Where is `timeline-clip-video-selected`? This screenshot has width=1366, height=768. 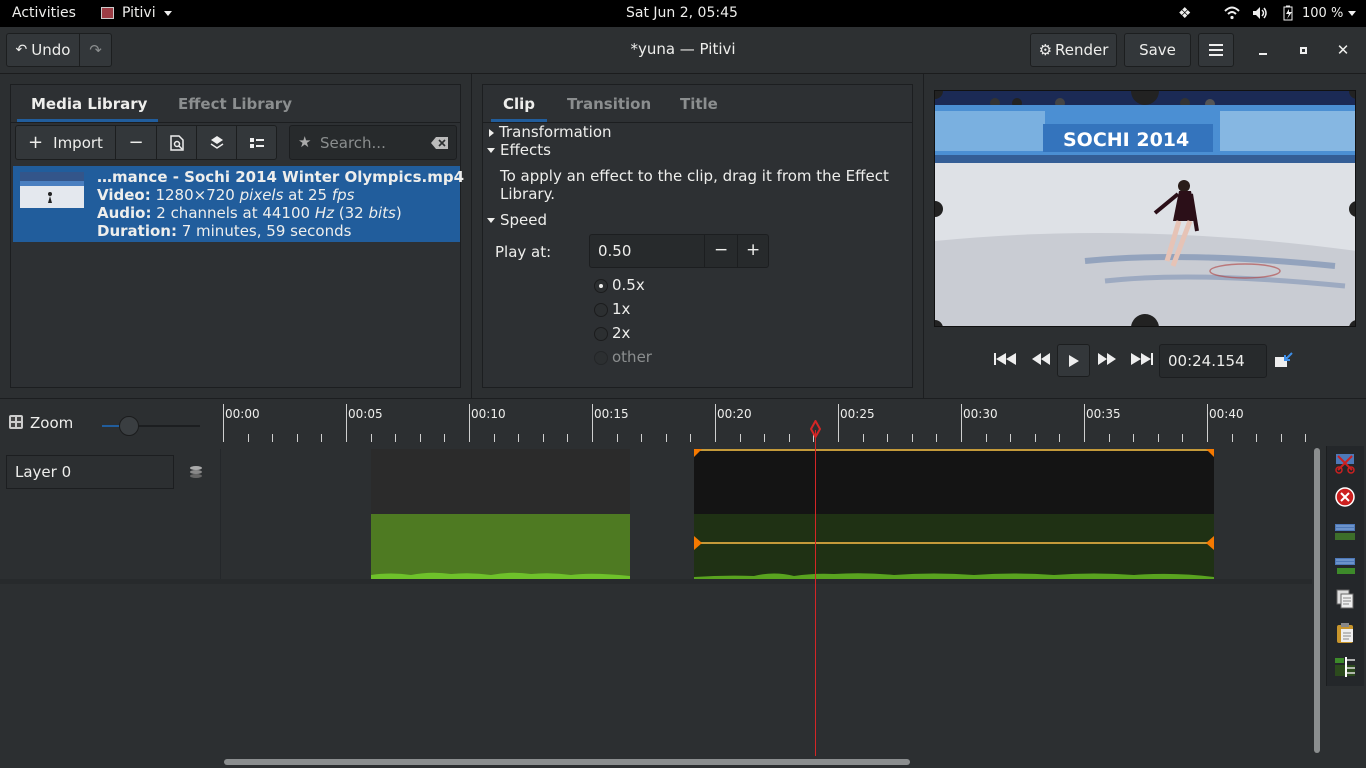 timeline-clip-video-selected is located at coordinates (954, 481).